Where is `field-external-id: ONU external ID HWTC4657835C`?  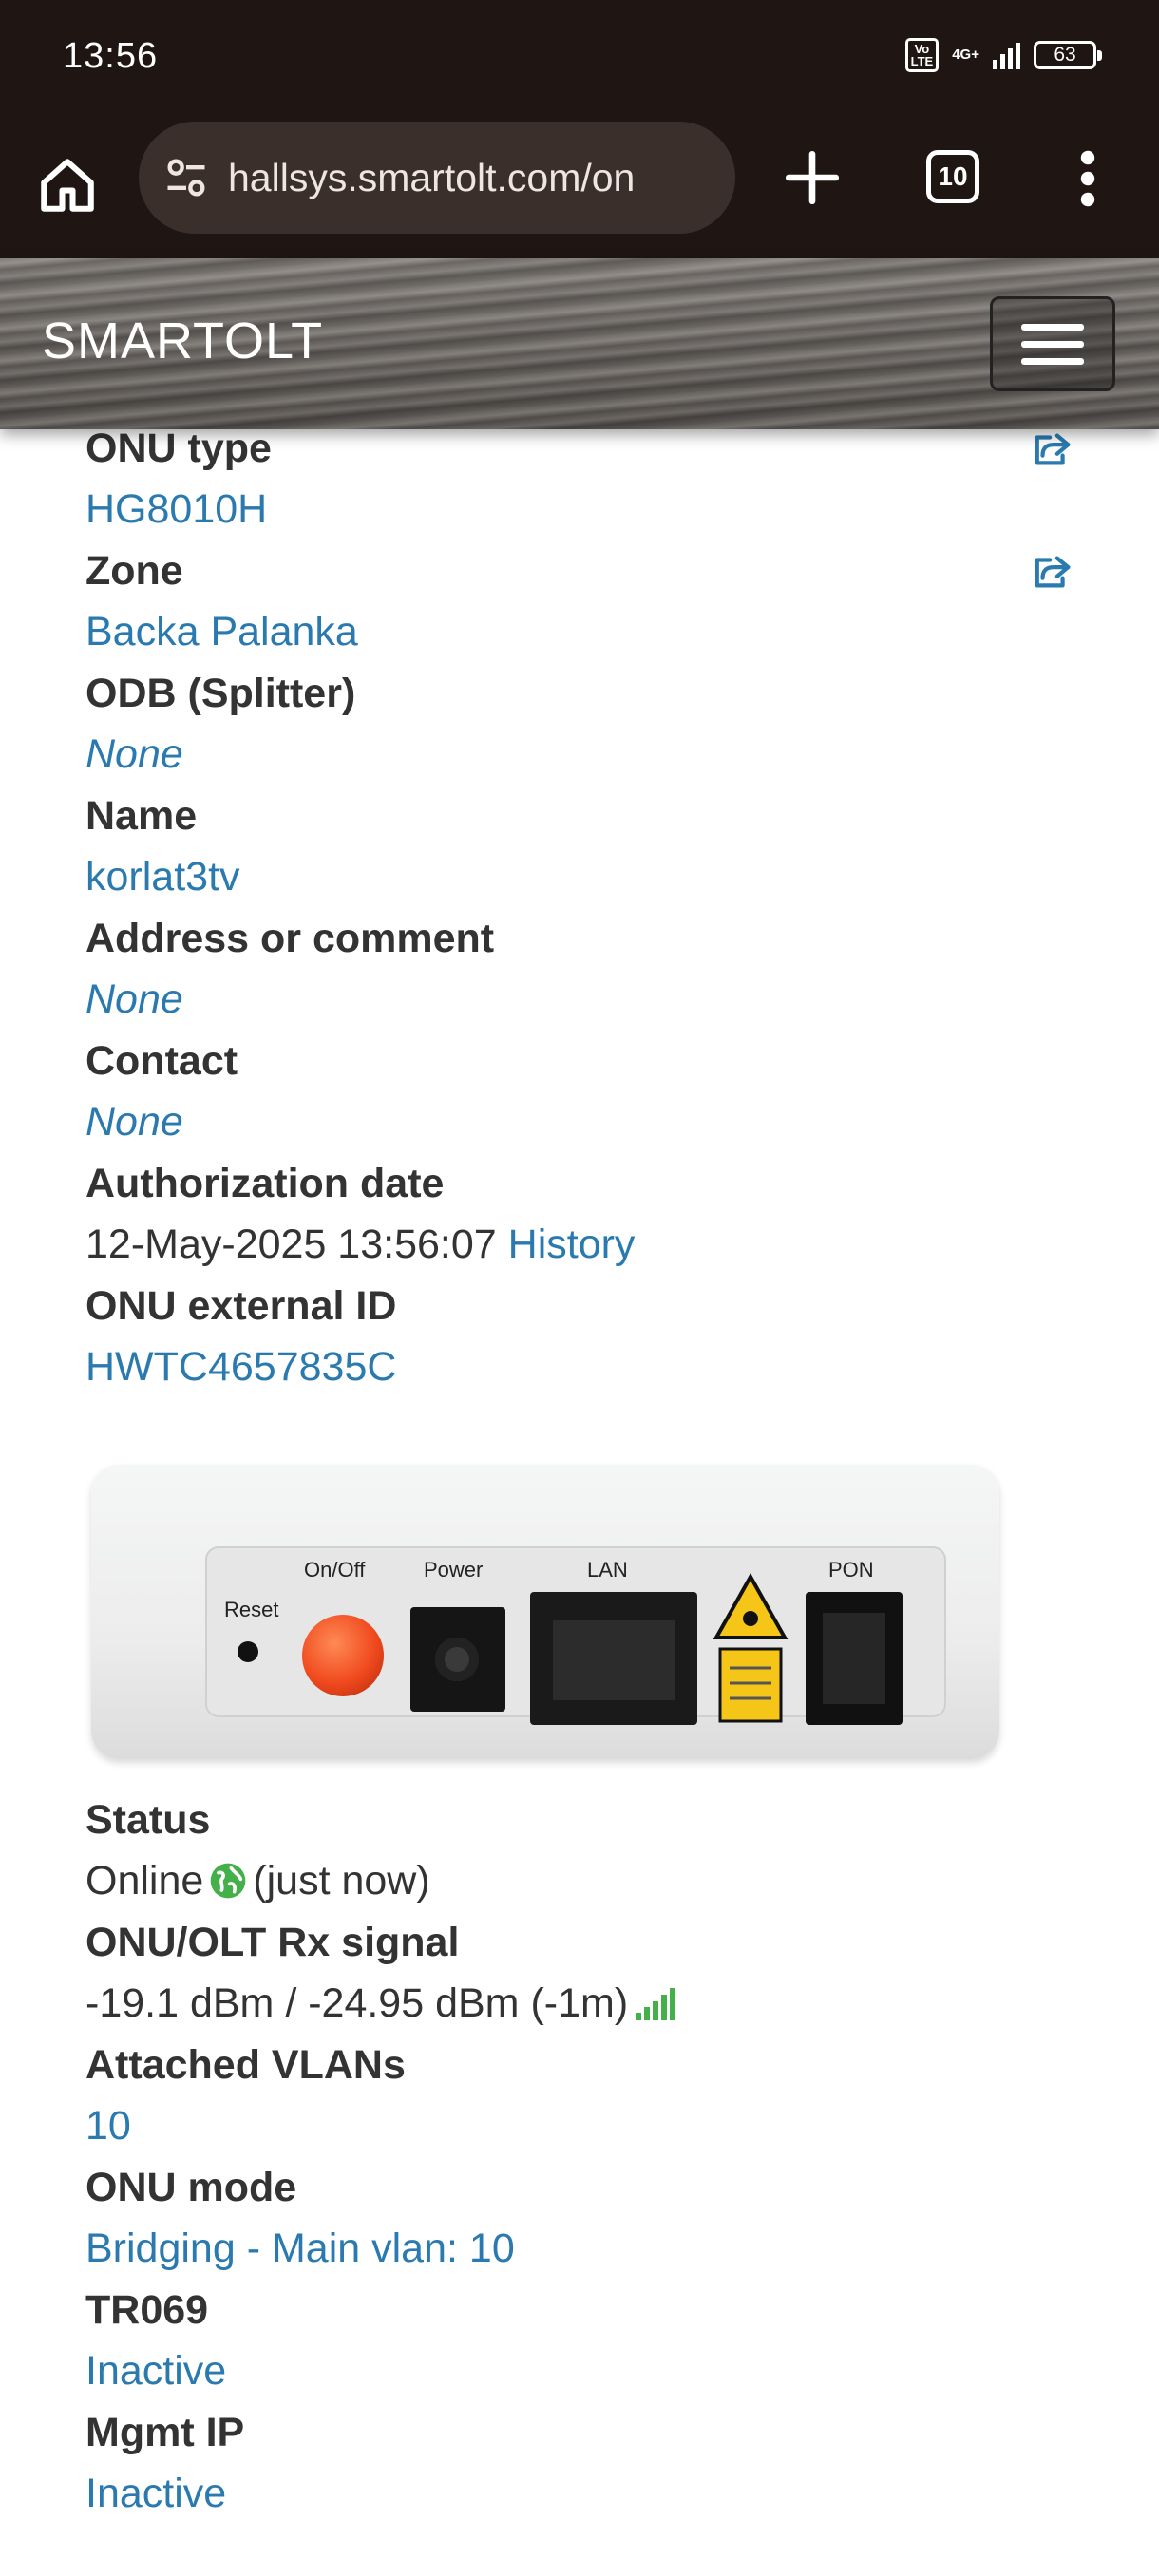
field-external-id: ONU external ID HWTC4657835C is located at coordinates (589, 1337).